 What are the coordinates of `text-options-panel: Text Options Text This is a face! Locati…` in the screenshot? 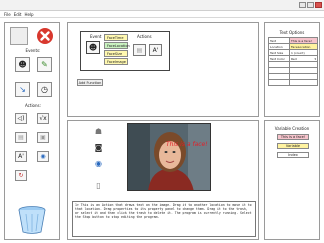 It's located at (292, 69).